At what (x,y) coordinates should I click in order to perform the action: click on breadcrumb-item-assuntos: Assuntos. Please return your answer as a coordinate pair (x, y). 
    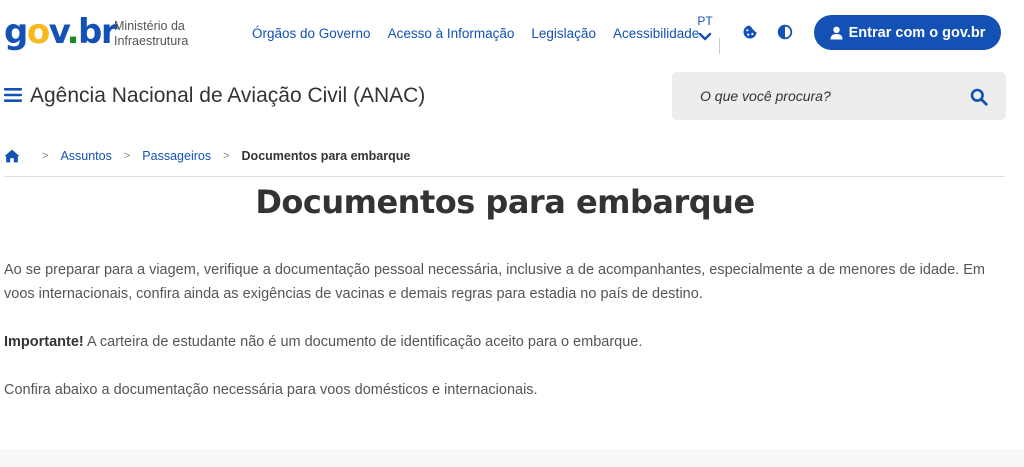
    Looking at the image, I should click on (85, 156).